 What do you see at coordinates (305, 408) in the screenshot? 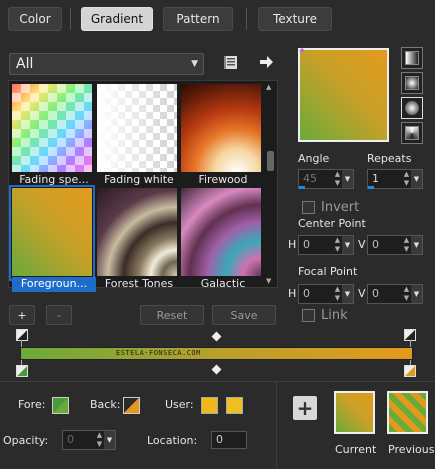
I see `add-swatch-button: +` at bounding box center [305, 408].